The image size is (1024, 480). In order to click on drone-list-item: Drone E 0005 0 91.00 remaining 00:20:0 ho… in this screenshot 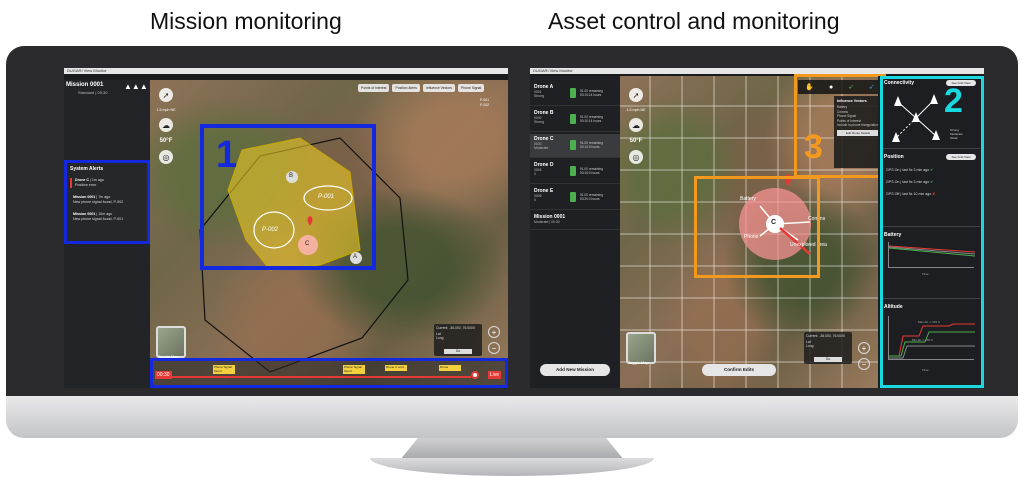, I will do `click(575, 198)`.